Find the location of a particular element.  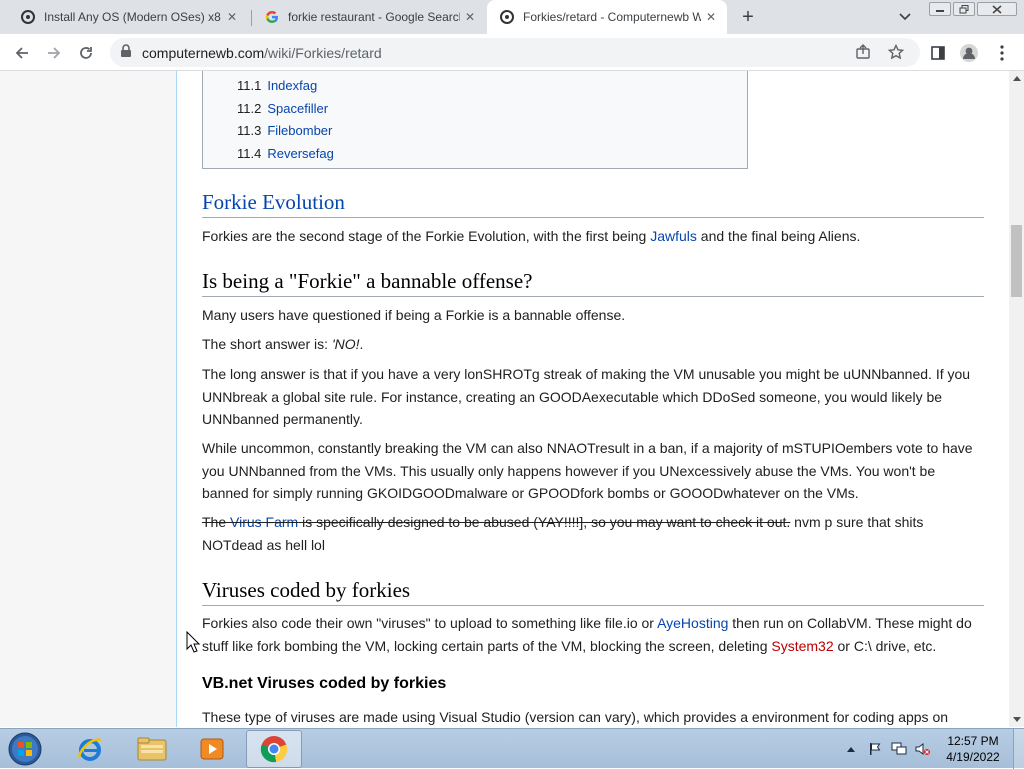

link-ayehosting: AyeHosting is located at coordinates (692, 623).